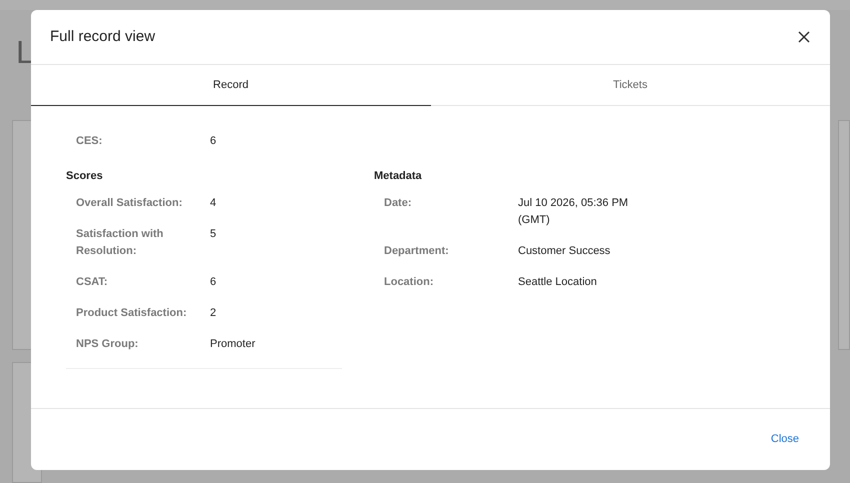  Describe the element at coordinates (213, 203) in the screenshot. I see `field-value: 4` at that location.